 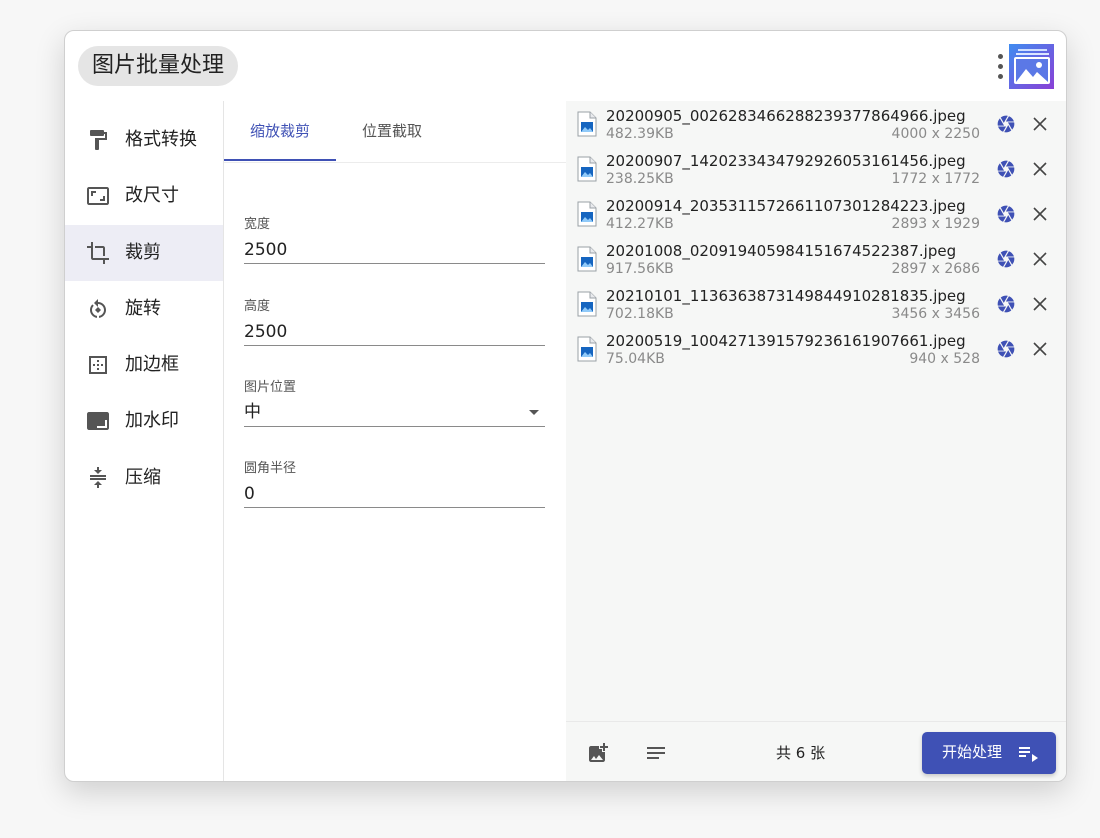 I want to click on file-size: 75.04KB, so click(x=635, y=359).